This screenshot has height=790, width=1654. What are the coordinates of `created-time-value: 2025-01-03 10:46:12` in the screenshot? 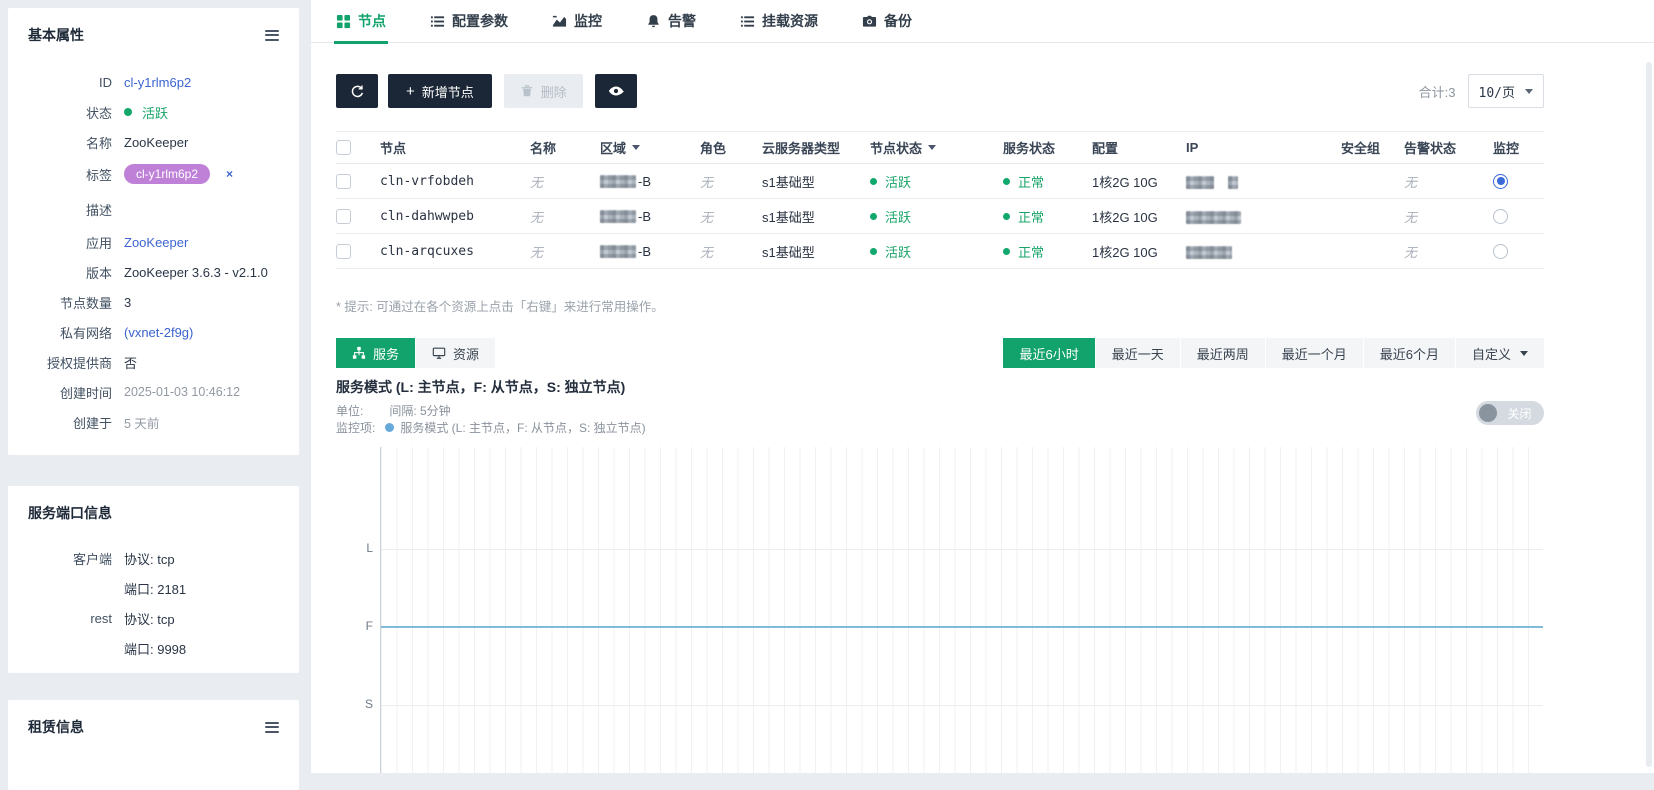 It's located at (182, 392).